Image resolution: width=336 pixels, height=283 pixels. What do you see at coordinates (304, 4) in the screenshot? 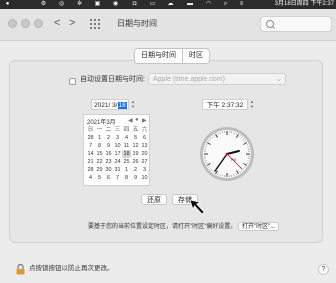
I see `menubar-datetime: 3月18日周四 下午2:37` at bounding box center [304, 4].